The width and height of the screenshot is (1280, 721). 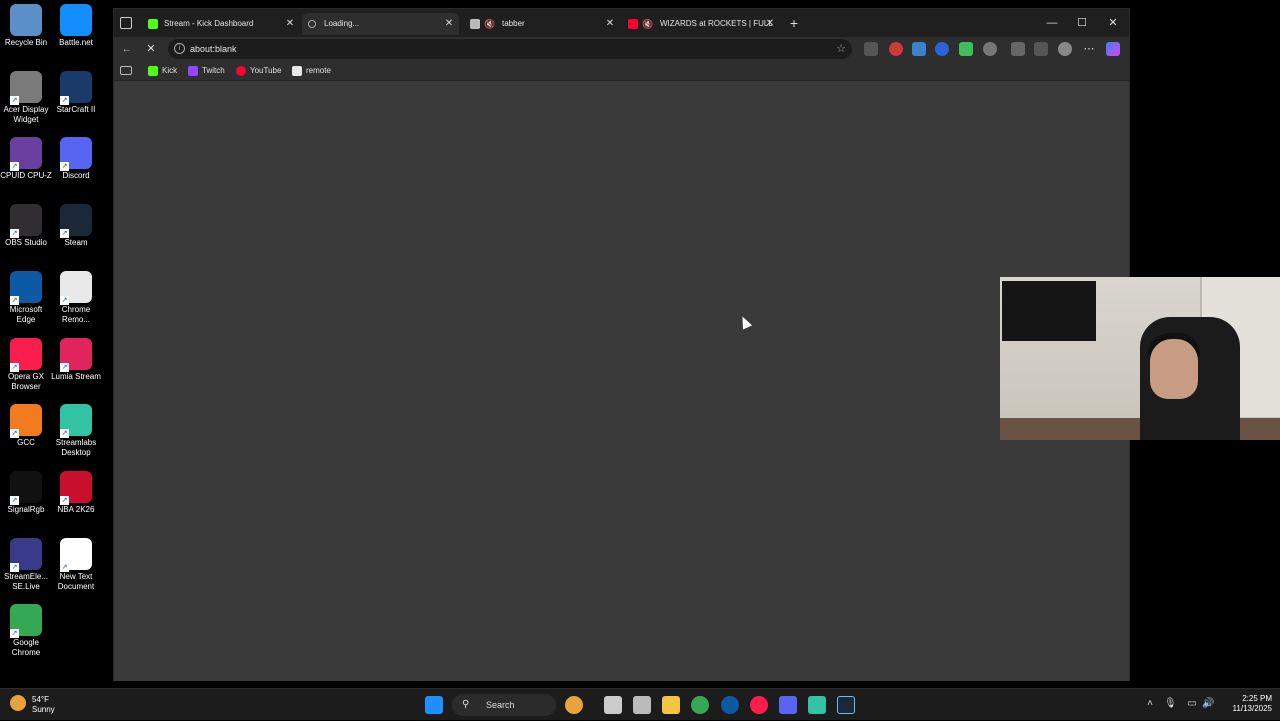 What do you see at coordinates (990, 49) in the screenshot?
I see `extensions-puzzle-icon` at bounding box center [990, 49].